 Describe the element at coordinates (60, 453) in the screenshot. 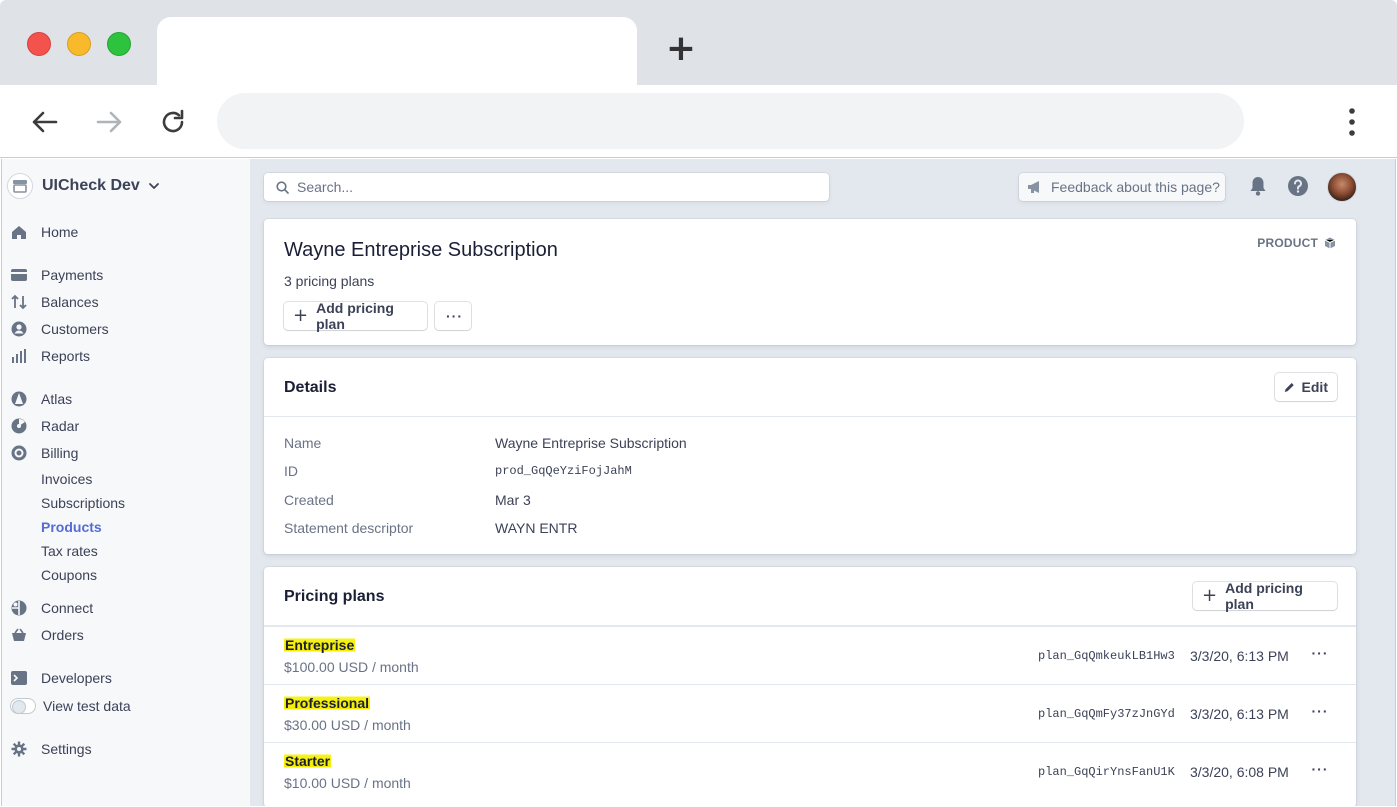

I see `sidebar-item-label: Billing` at that location.